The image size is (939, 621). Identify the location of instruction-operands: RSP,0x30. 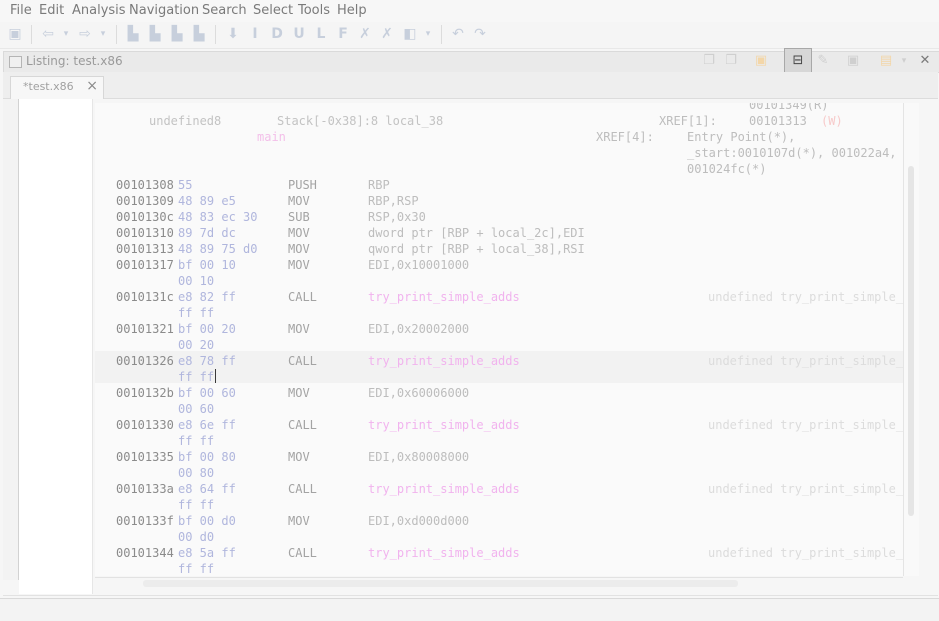
(397, 217).